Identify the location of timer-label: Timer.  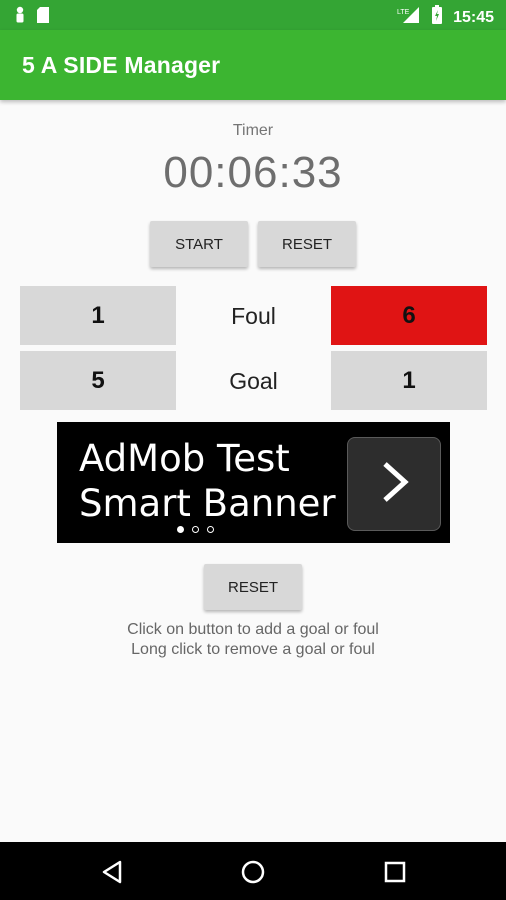
(253, 130).